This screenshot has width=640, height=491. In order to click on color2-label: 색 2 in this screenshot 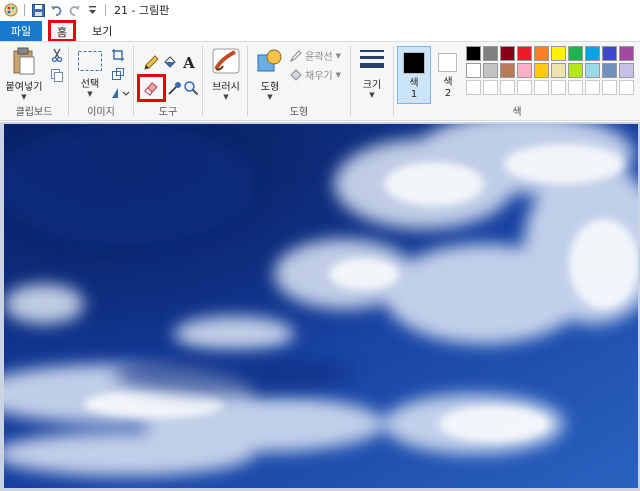, I will do `click(448, 88)`.